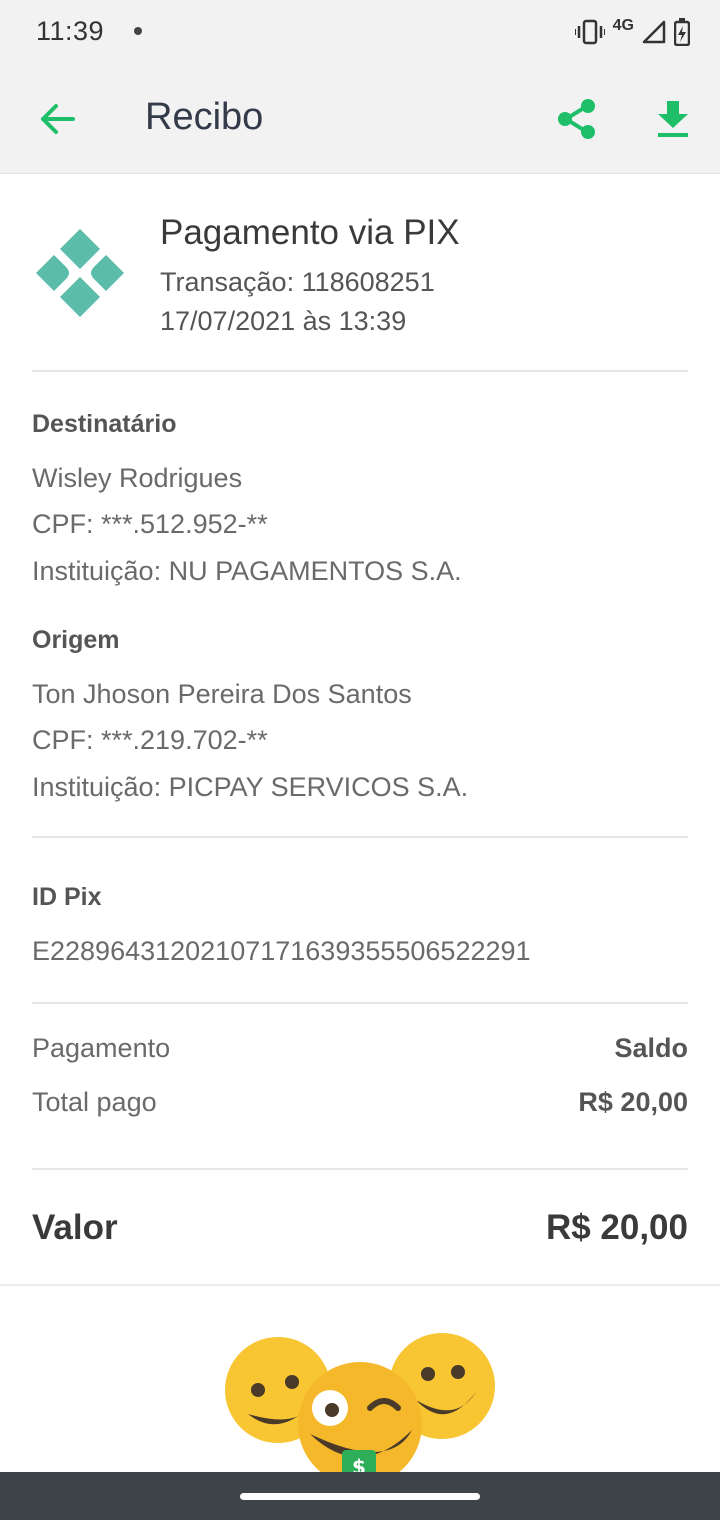 This screenshot has width=720, height=1520. What do you see at coordinates (222, 694) in the screenshot?
I see `origin-name: Ton Jhoson Pereira Dos Santos` at bounding box center [222, 694].